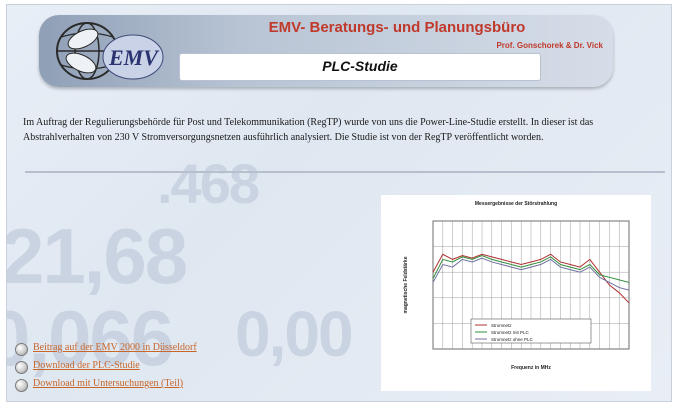 This screenshot has height=404, width=678. What do you see at coordinates (345, 172) in the screenshot?
I see `divider` at bounding box center [345, 172].